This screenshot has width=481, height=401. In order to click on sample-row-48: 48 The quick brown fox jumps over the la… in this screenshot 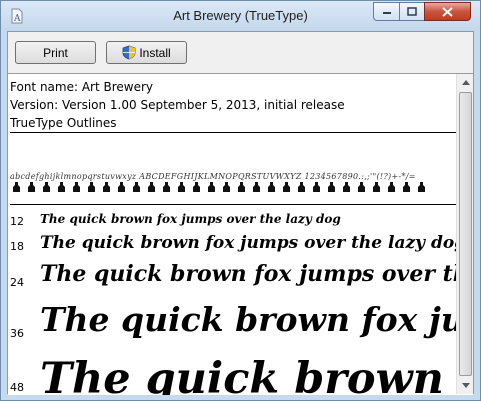, I will do `click(234, 375)`.